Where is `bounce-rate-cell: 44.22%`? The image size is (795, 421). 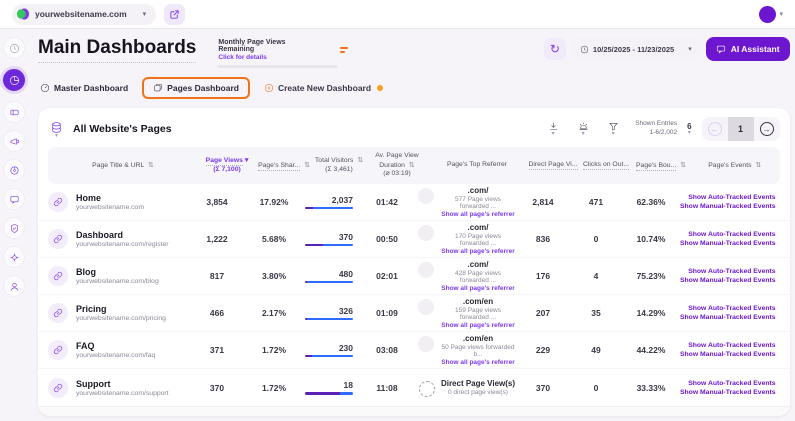
bounce-rate-cell: 44.22% is located at coordinates (651, 350).